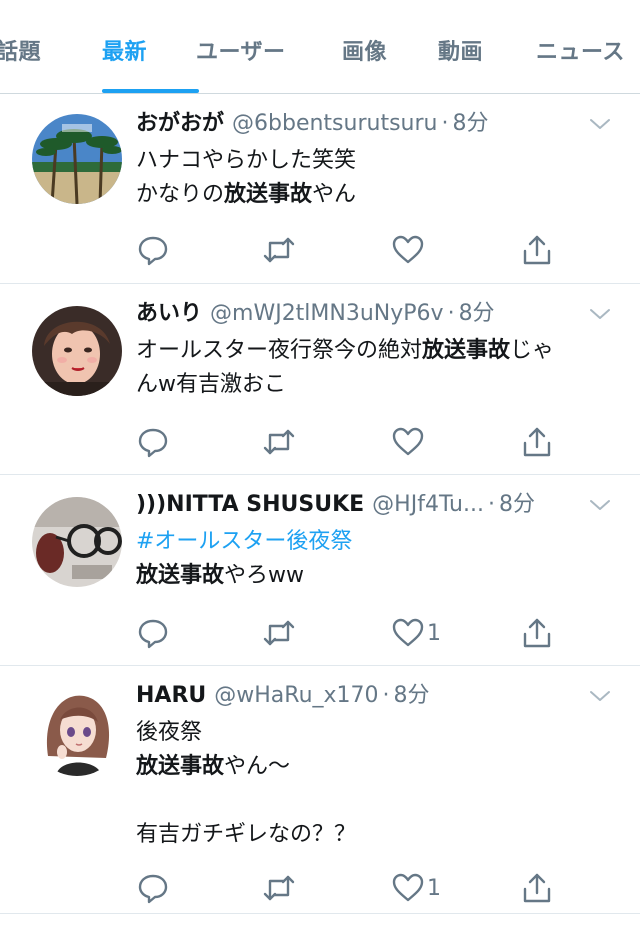  I want to click on tab-videos: 動画, so click(460, 50).